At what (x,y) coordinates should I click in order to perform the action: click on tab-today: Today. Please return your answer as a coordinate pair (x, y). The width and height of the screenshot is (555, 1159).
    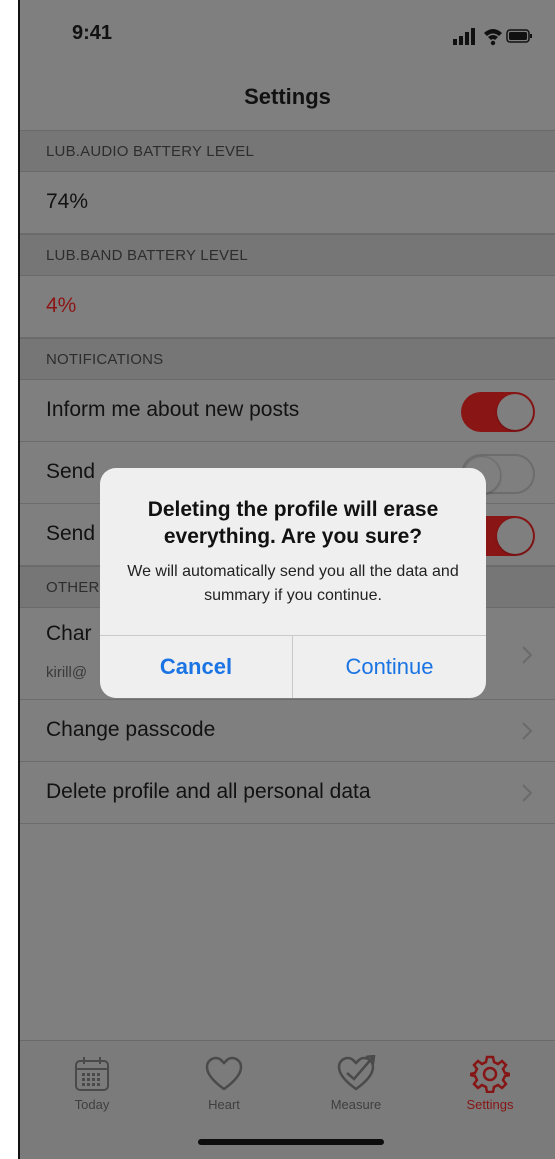
    Looking at the image, I should click on (92, 1083).